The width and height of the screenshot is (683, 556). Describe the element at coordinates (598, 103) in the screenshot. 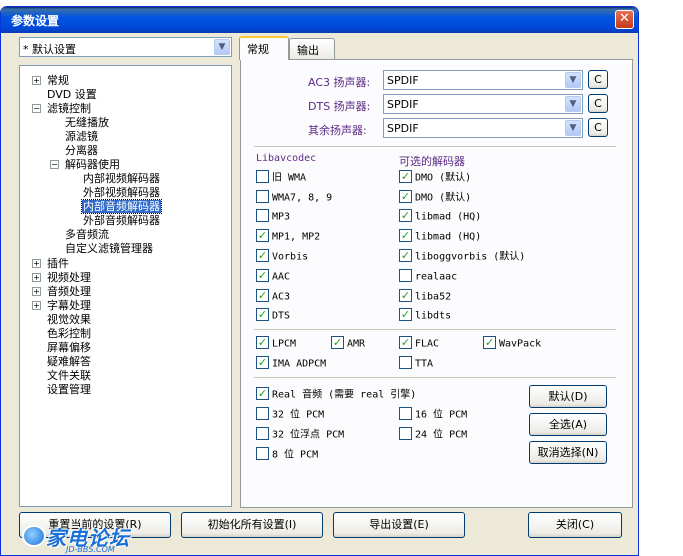

I see `dts-config-button: C` at that location.